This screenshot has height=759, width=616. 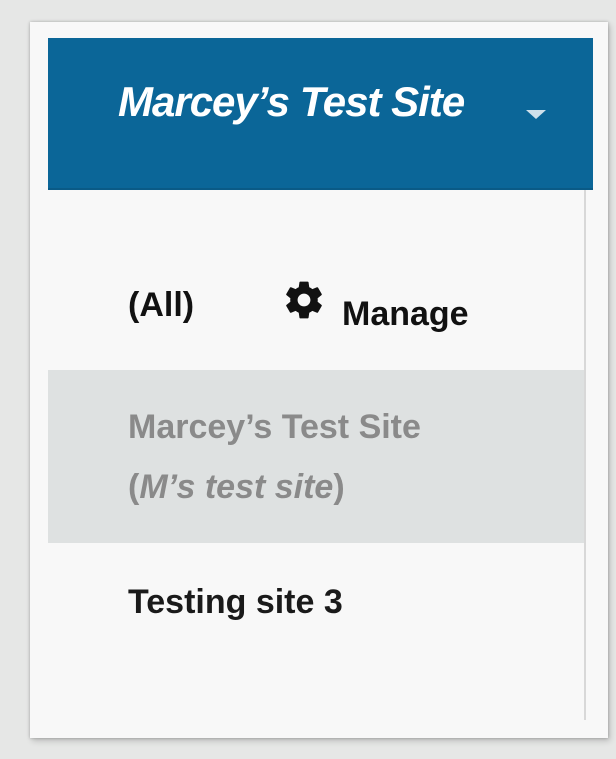 What do you see at coordinates (536, 114) in the screenshot?
I see `chevron-down-icon` at bounding box center [536, 114].